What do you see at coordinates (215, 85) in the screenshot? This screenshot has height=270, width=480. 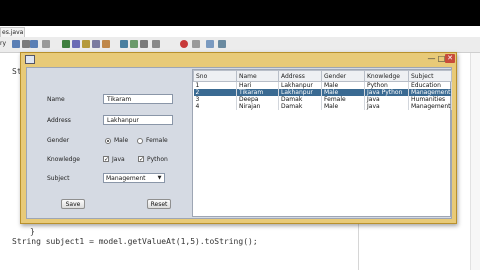 I see `table-cell: 1` at bounding box center [215, 85].